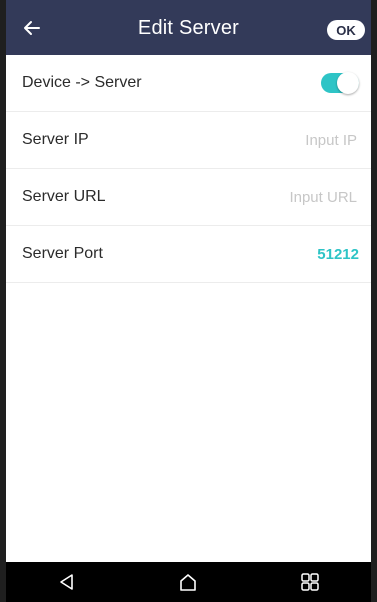 The height and width of the screenshot is (602, 377). I want to click on server-ip-row: Server IP, so click(188, 140).